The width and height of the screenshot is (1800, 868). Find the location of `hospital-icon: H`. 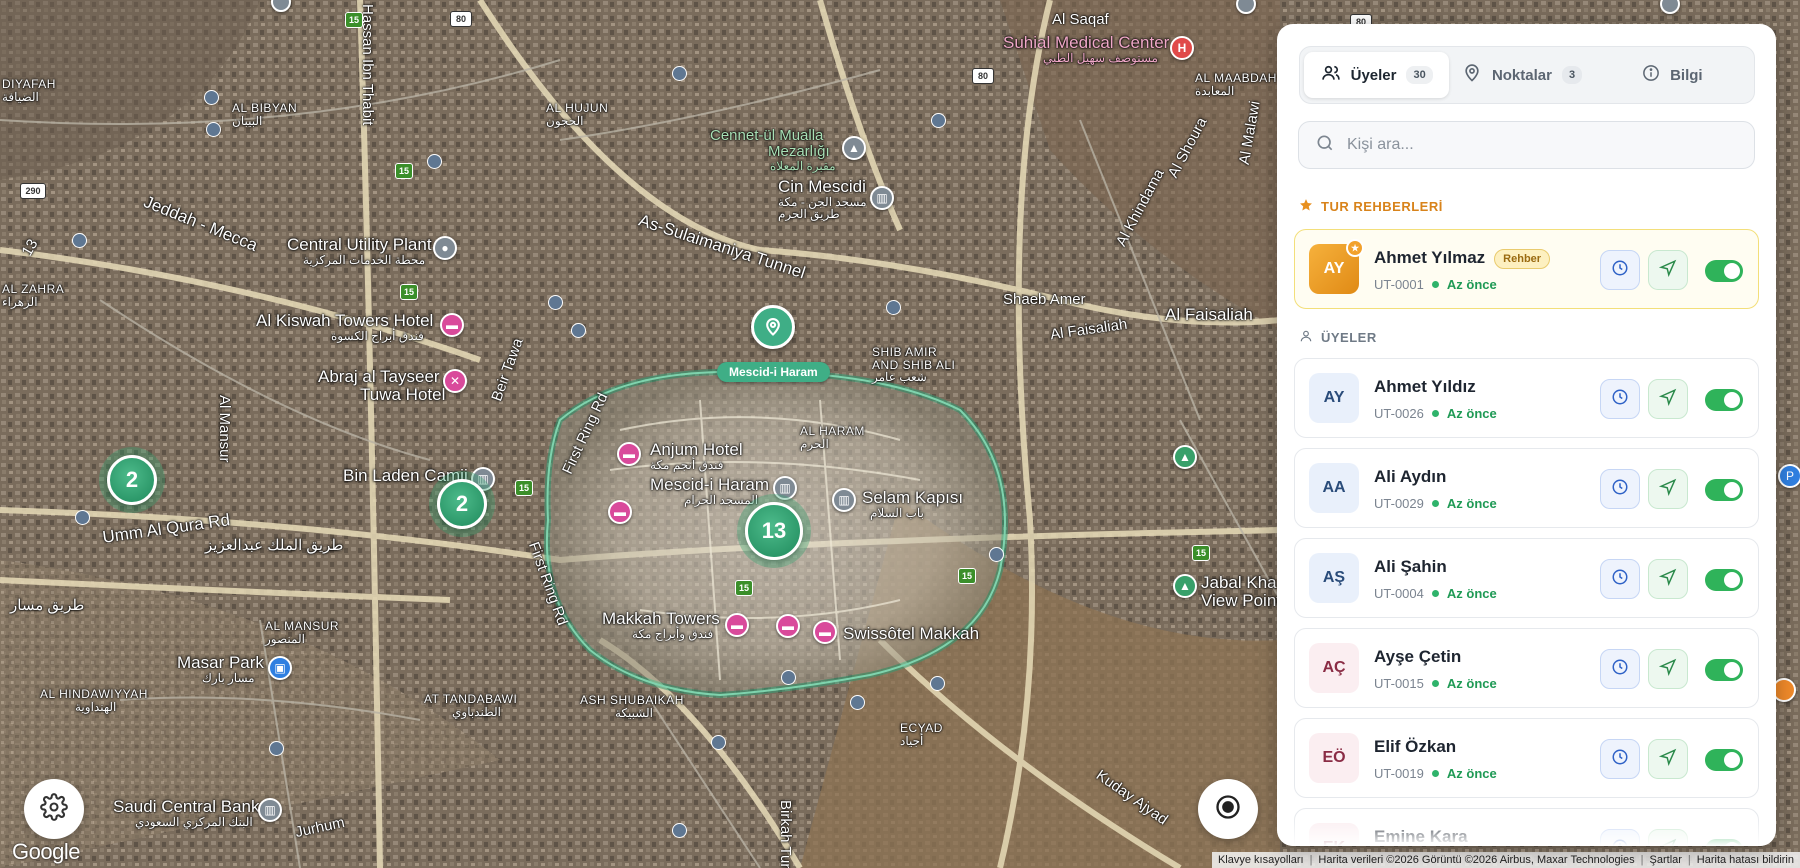

hospital-icon: H is located at coordinates (1182, 48).